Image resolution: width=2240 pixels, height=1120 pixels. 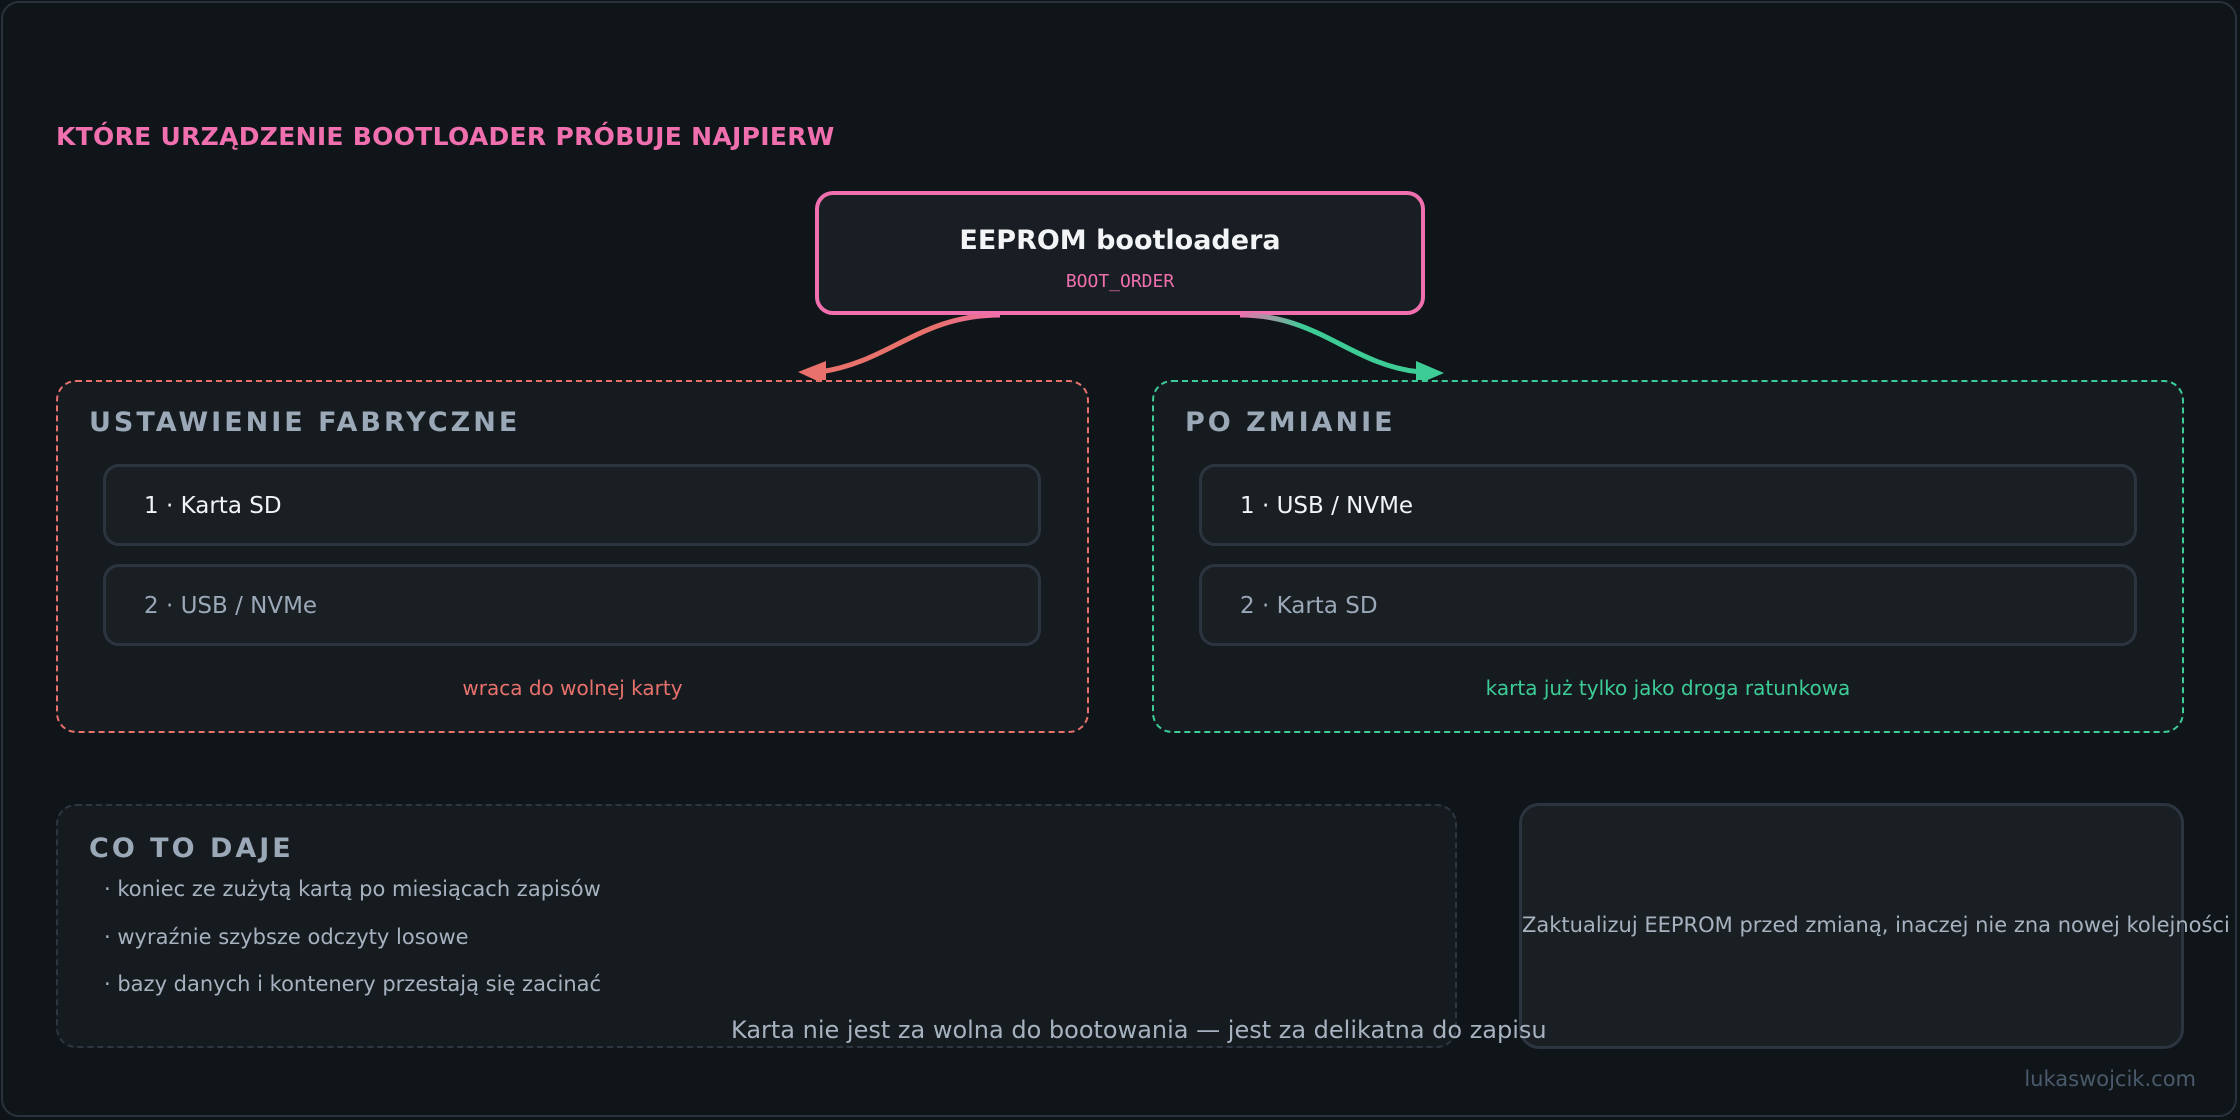 I want to click on factory-slot-1: 1 · Karta SD, so click(x=572, y=505).